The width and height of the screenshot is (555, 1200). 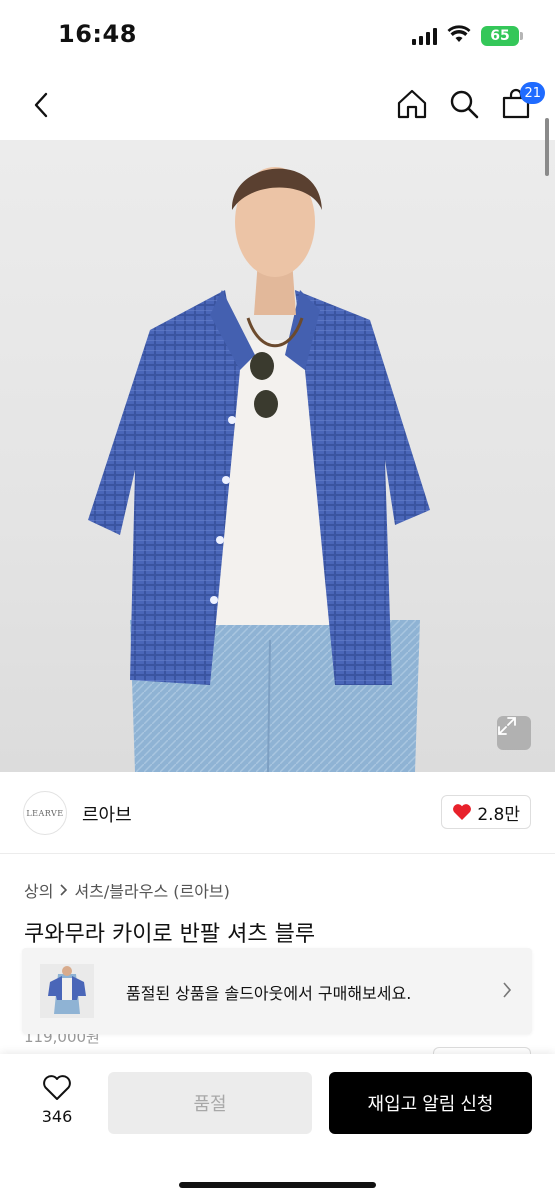 I want to click on search-button, so click(x=464, y=104).